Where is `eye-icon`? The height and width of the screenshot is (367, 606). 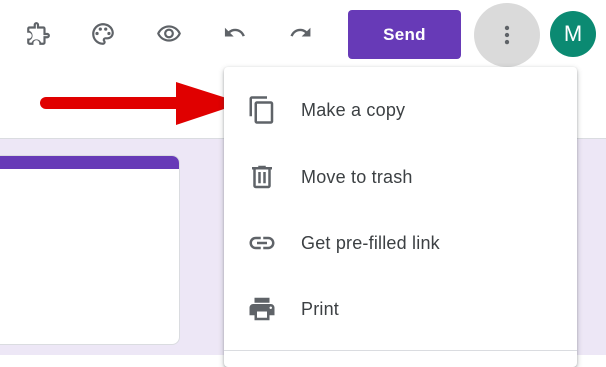 eye-icon is located at coordinates (169, 34).